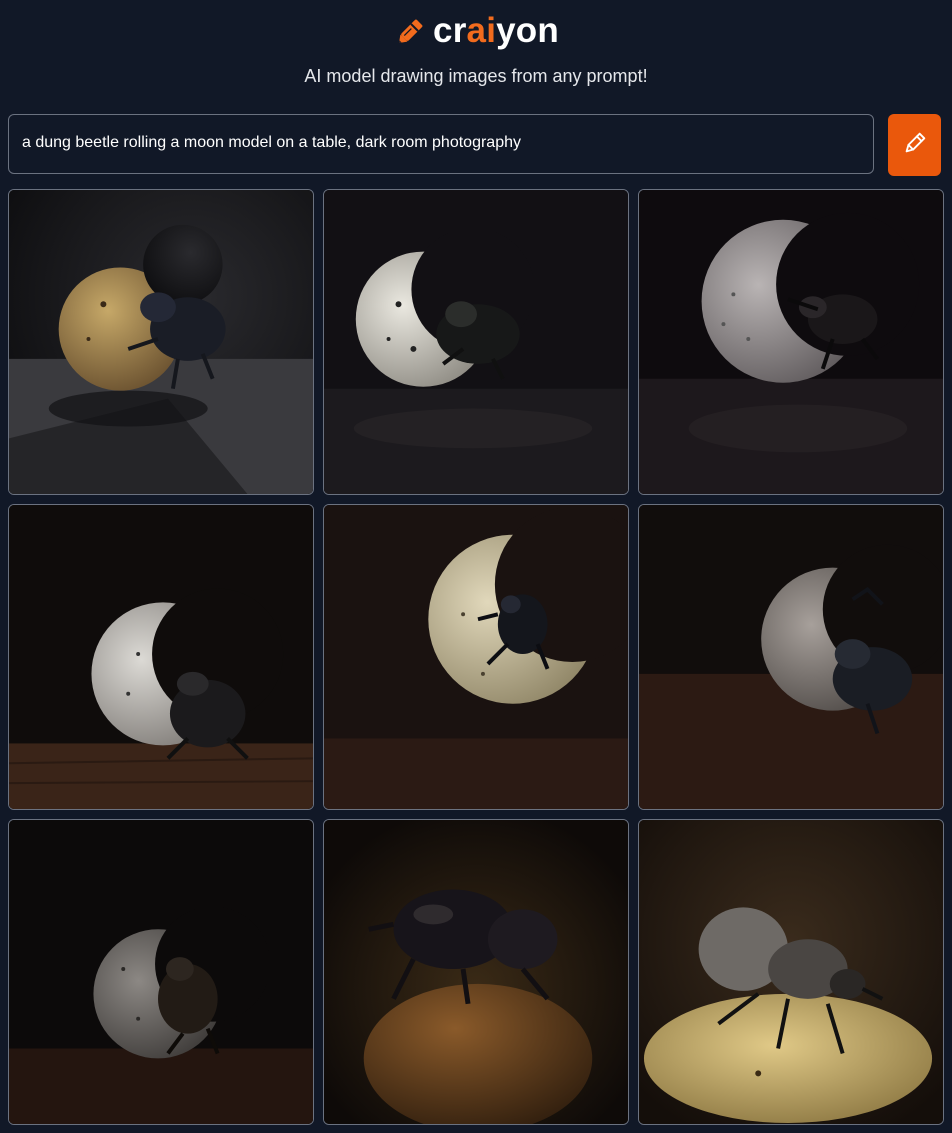 The width and height of the screenshot is (952, 1133). I want to click on logo-wordmark: craiyon, so click(496, 30).